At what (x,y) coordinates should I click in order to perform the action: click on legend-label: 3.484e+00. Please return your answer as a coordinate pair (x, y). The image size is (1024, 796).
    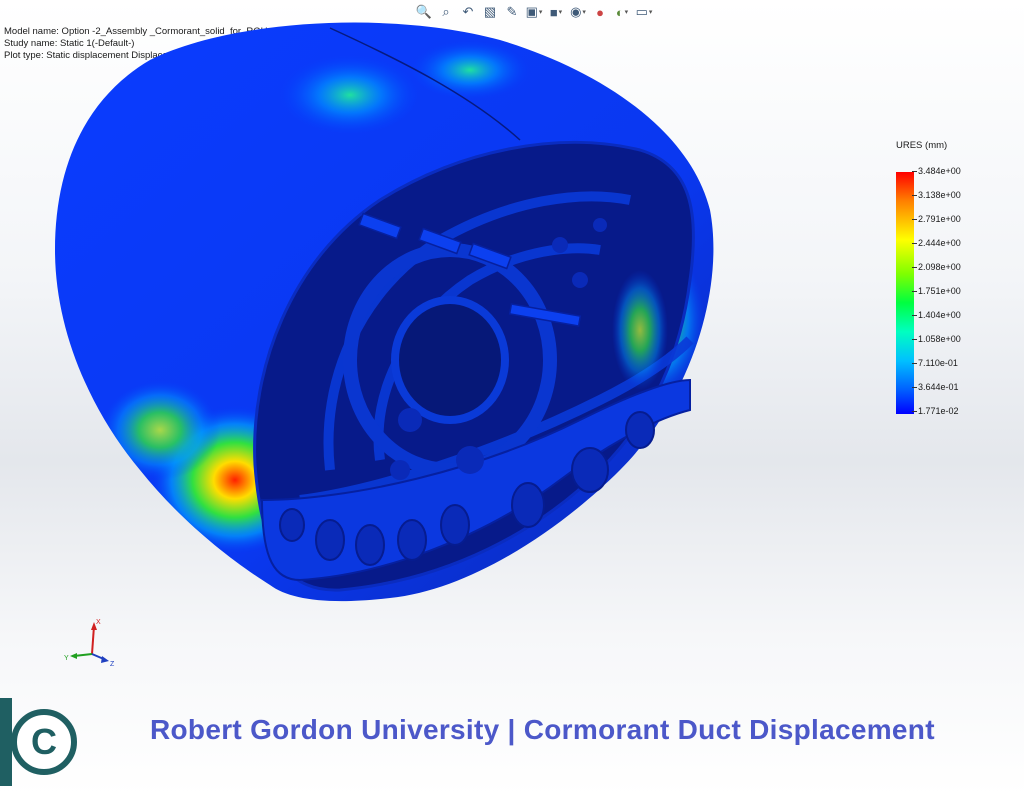
    Looking at the image, I should click on (936, 171).